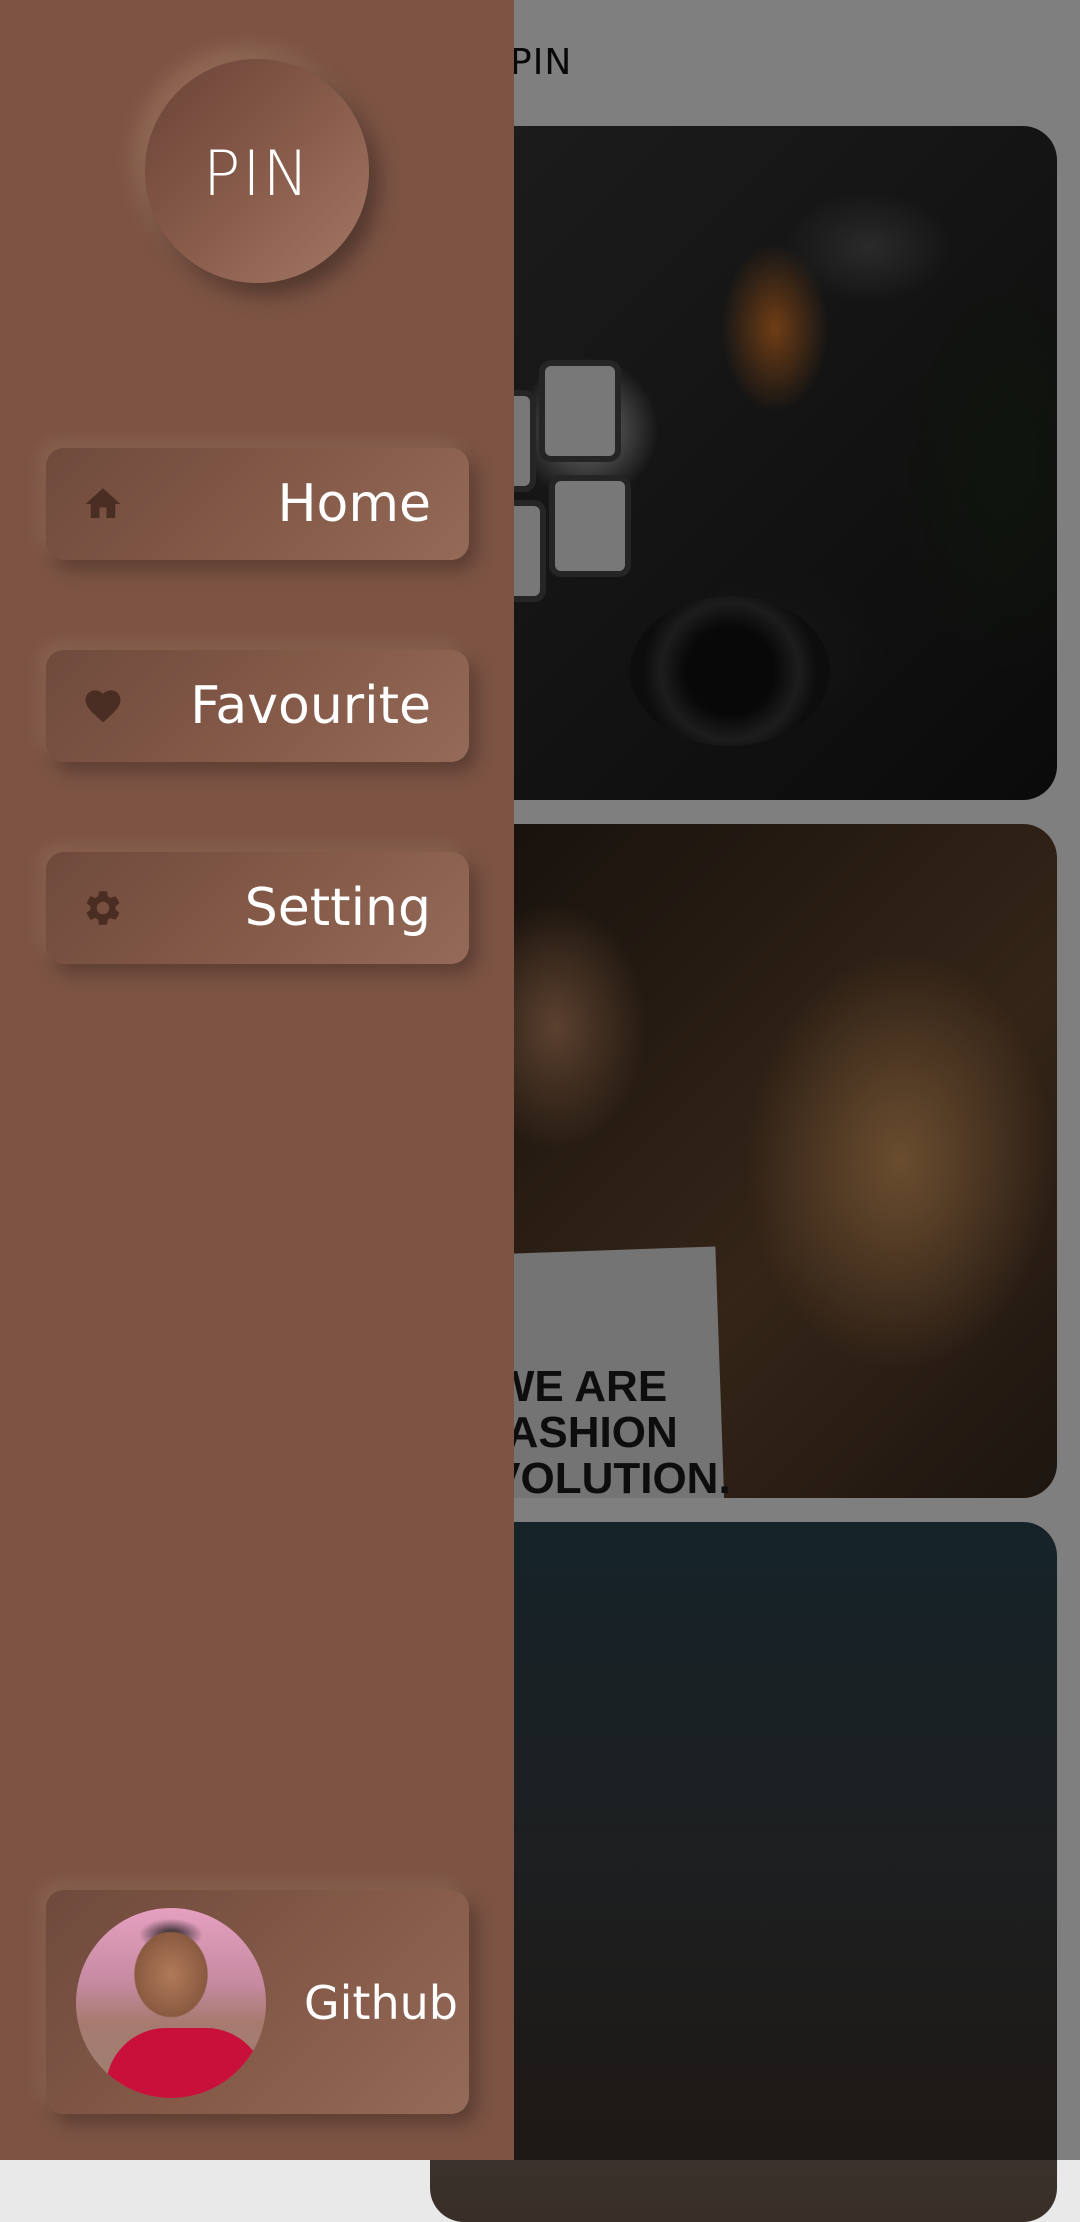  I want to click on github-profile-card: Github, so click(257, 2002).